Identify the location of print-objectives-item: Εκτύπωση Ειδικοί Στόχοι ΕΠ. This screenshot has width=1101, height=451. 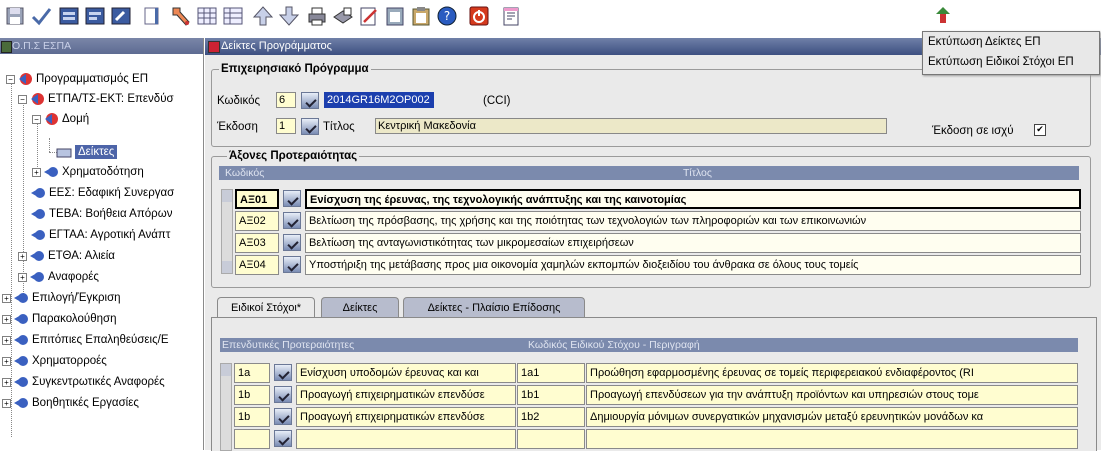
(1011, 62).